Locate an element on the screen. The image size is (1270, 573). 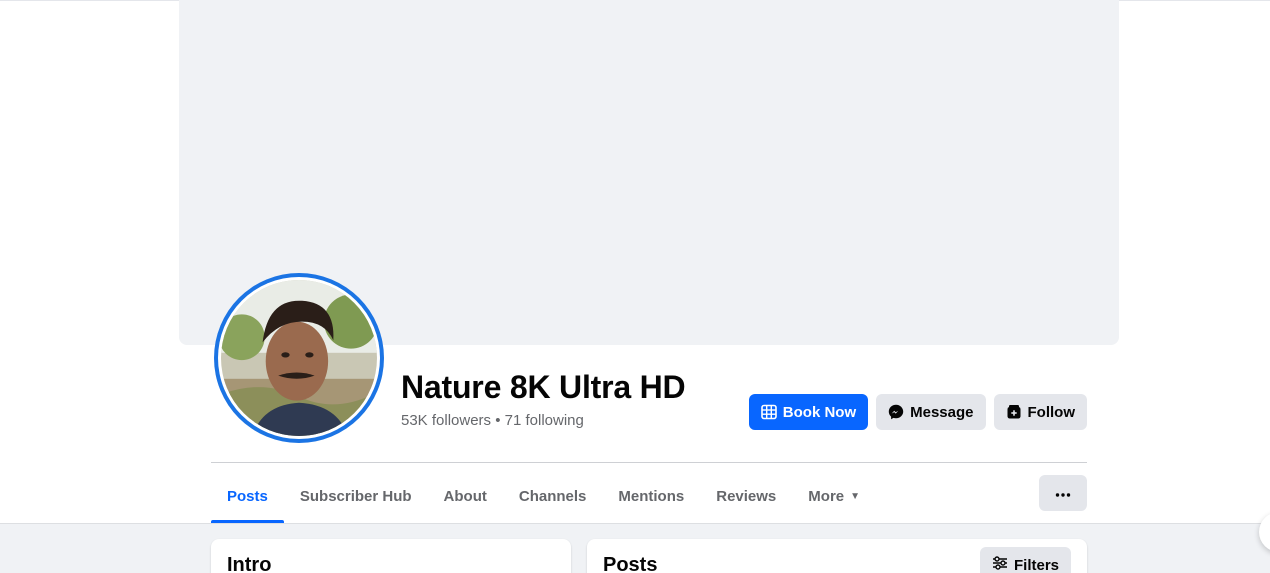
tab-posts: Posts is located at coordinates (247, 496).